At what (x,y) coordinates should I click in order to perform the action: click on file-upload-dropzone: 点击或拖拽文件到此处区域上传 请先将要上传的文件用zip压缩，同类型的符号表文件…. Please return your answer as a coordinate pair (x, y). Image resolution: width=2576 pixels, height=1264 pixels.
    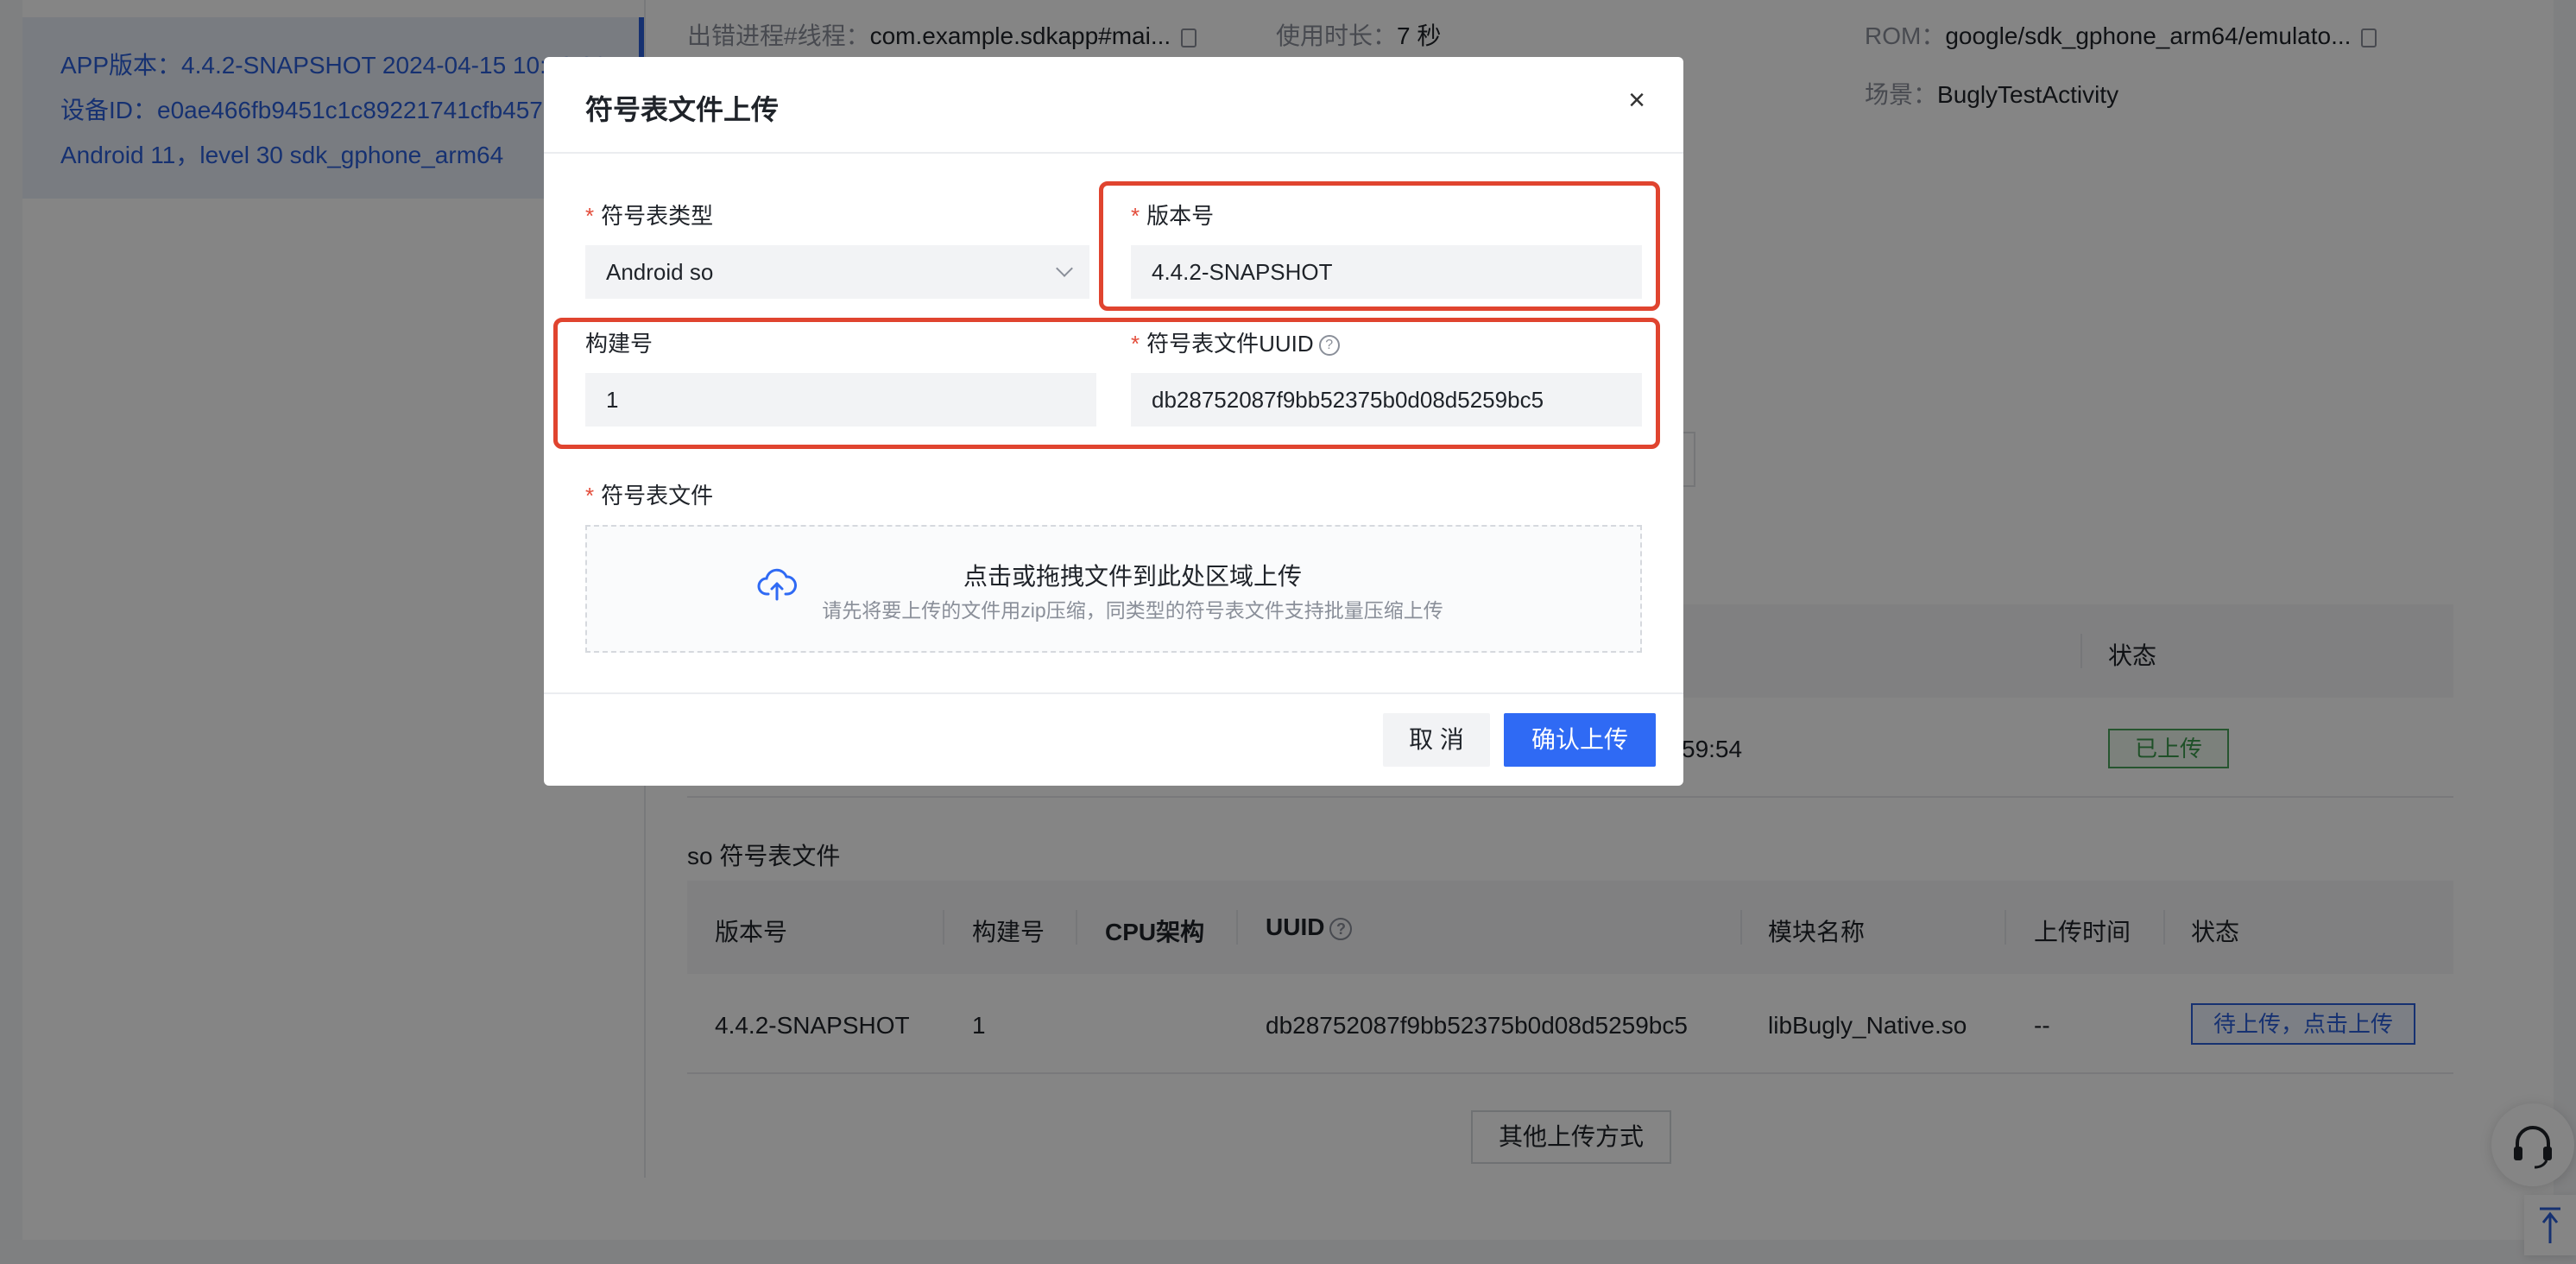
    Looking at the image, I should click on (1113, 589).